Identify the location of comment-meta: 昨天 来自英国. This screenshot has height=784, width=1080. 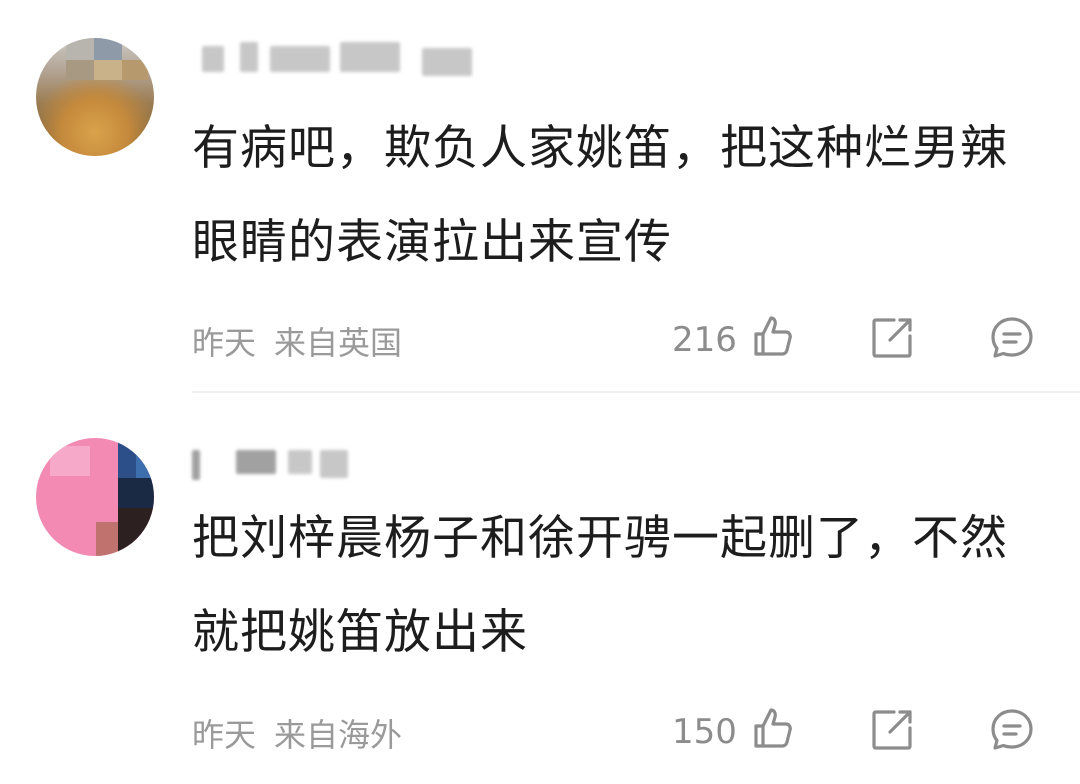
(297, 341).